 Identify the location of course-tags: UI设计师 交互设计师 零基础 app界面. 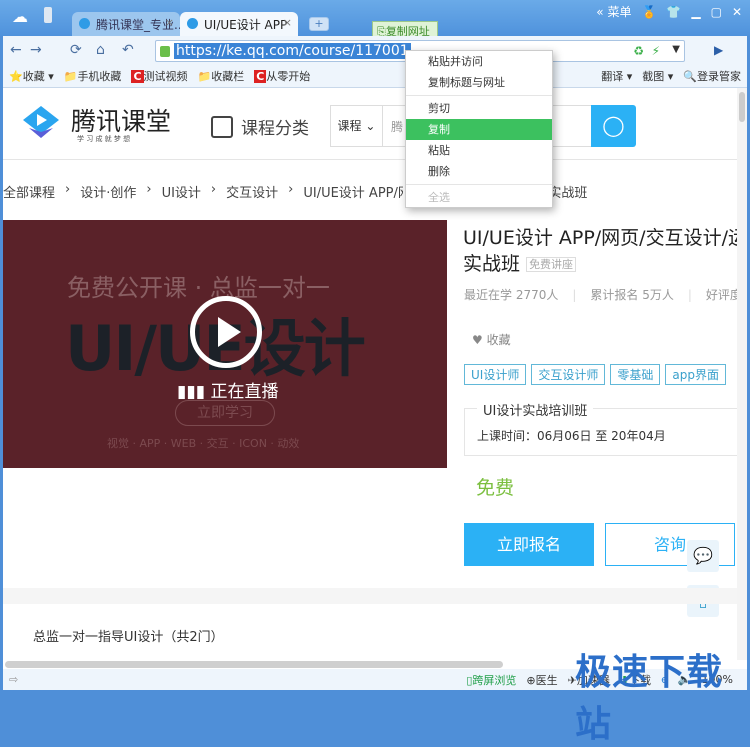
(597, 374).